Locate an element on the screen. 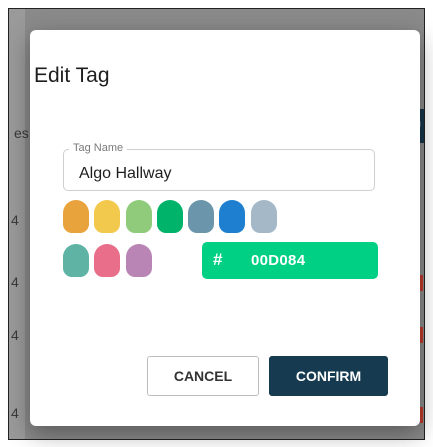  color-swatch-gray-blue is located at coordinates (264, 216).